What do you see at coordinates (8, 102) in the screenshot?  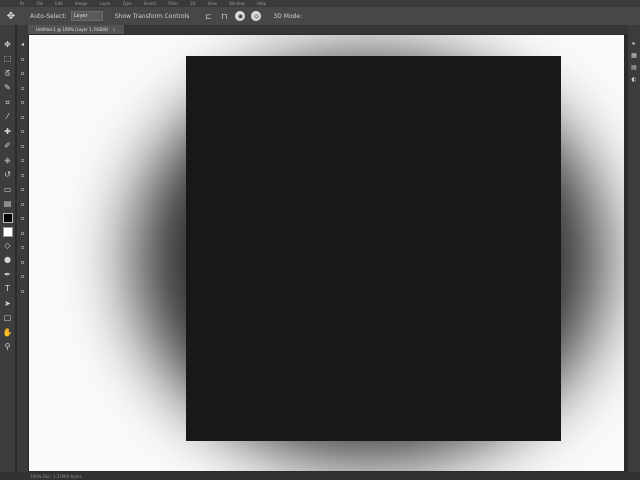 I see `crop-tool-icon: ⌗` at bounding box center [8, 102].